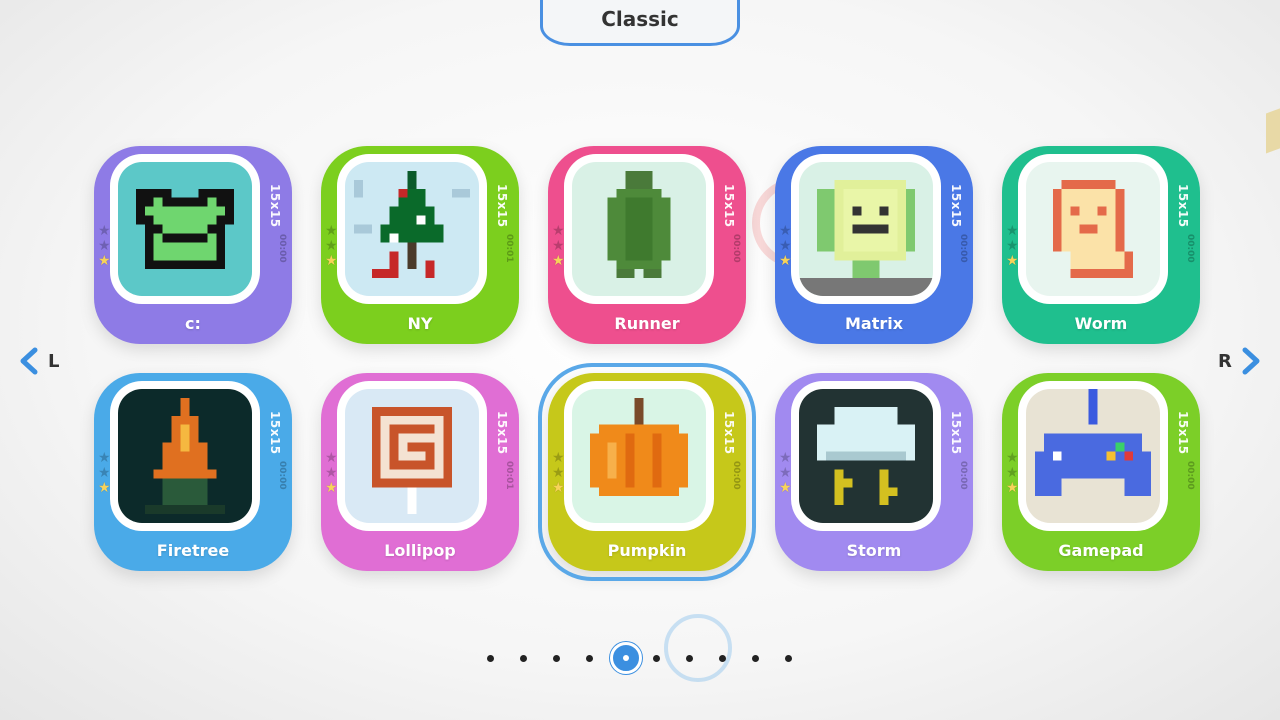  What do you see at coordinates (647, 550) in the screenshot?
I see `puzzle-title: Pumpkin` at bounding box center [647, 550].